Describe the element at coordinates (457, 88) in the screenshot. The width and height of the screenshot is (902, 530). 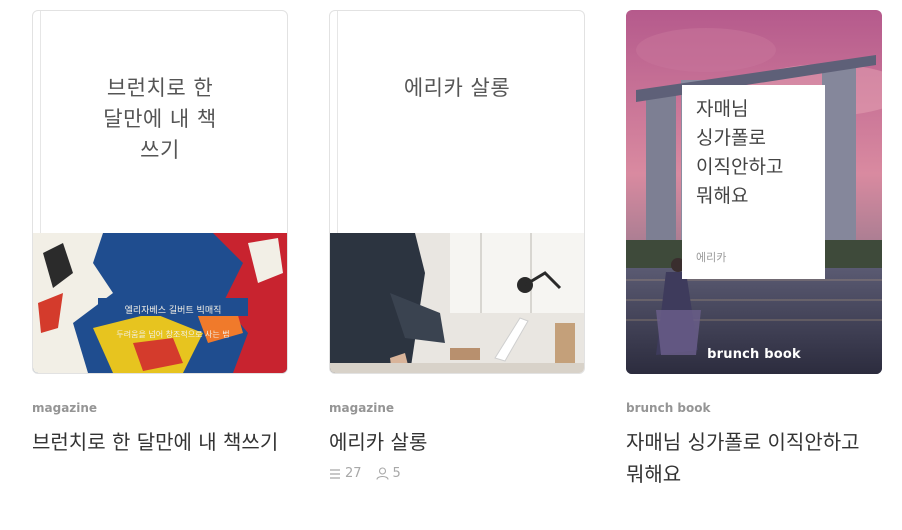
I see `cover-title: 에리카 살롱` at that location.